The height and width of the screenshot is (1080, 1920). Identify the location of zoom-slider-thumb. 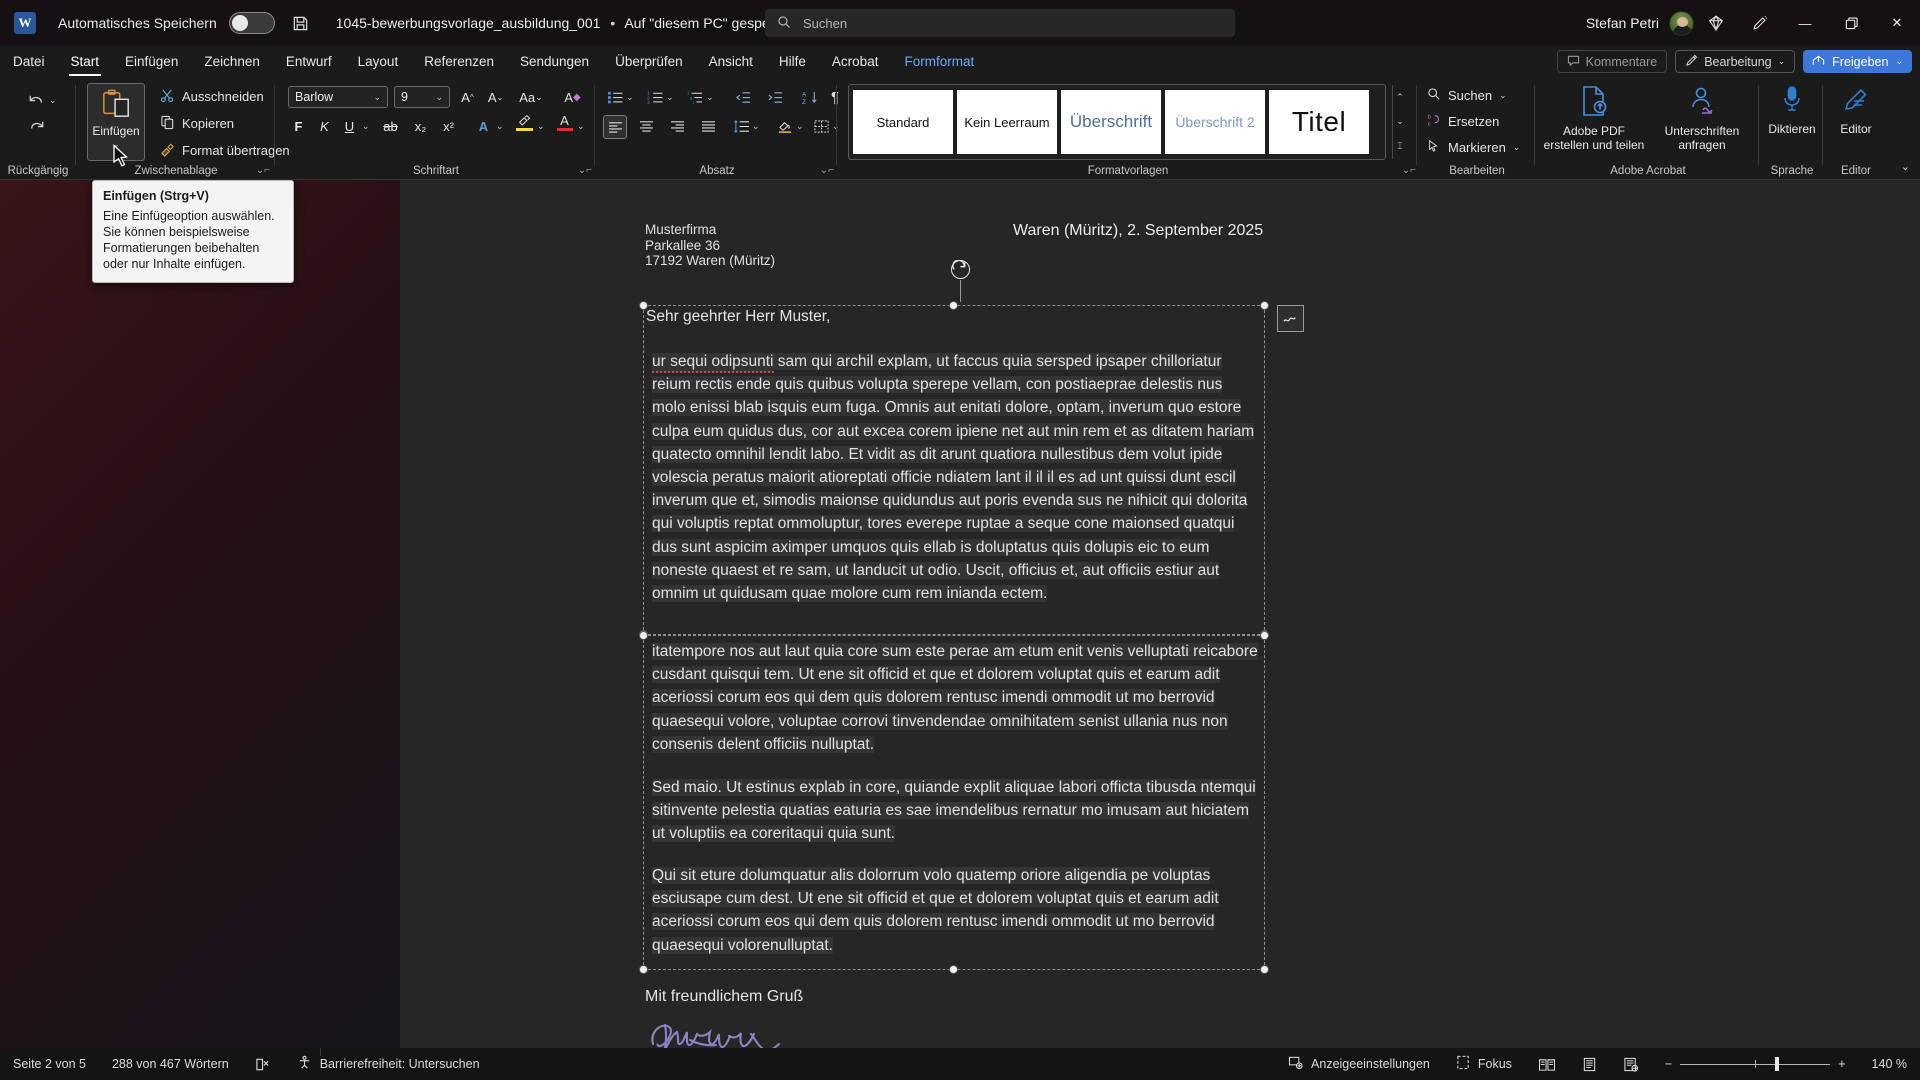
(1777, 1064).